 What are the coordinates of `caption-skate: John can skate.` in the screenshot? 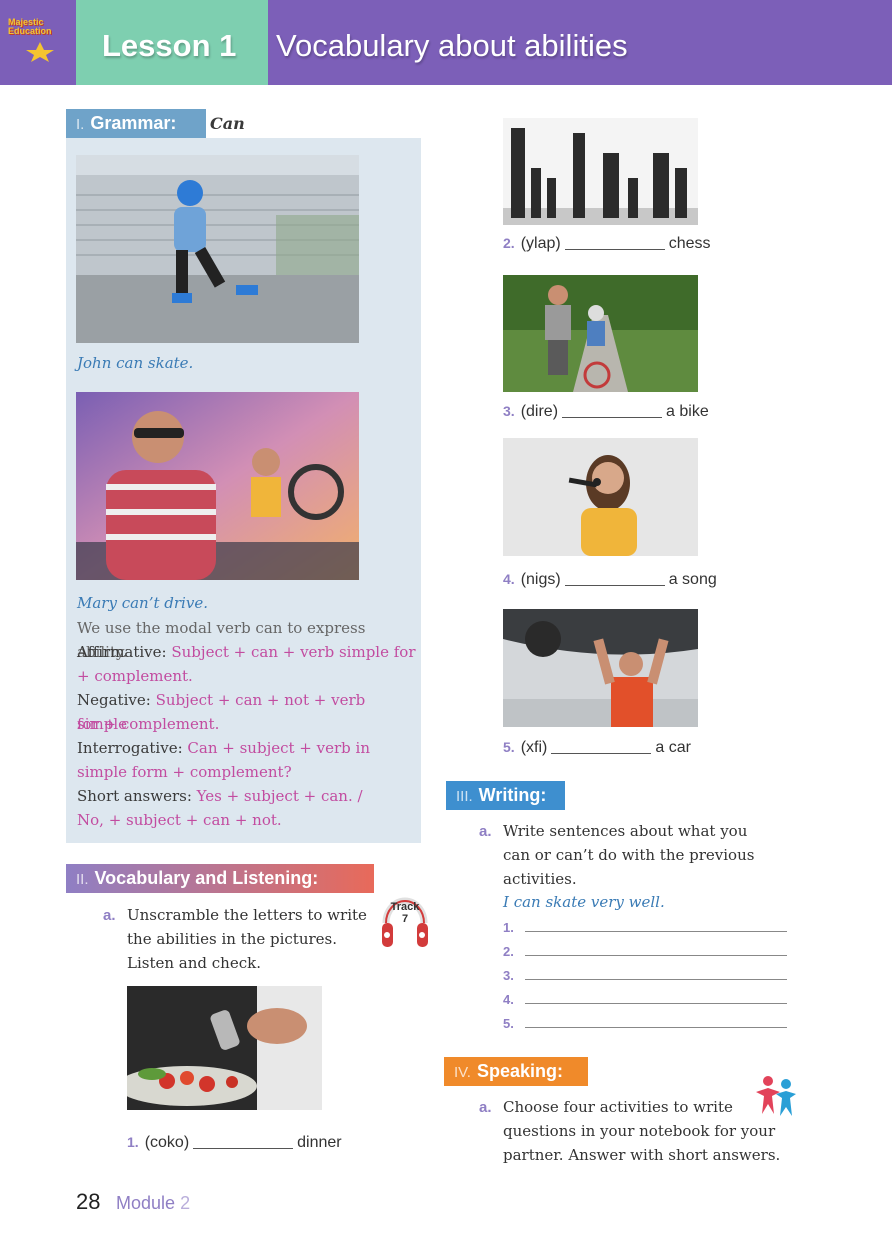 It's located at (135, 363).